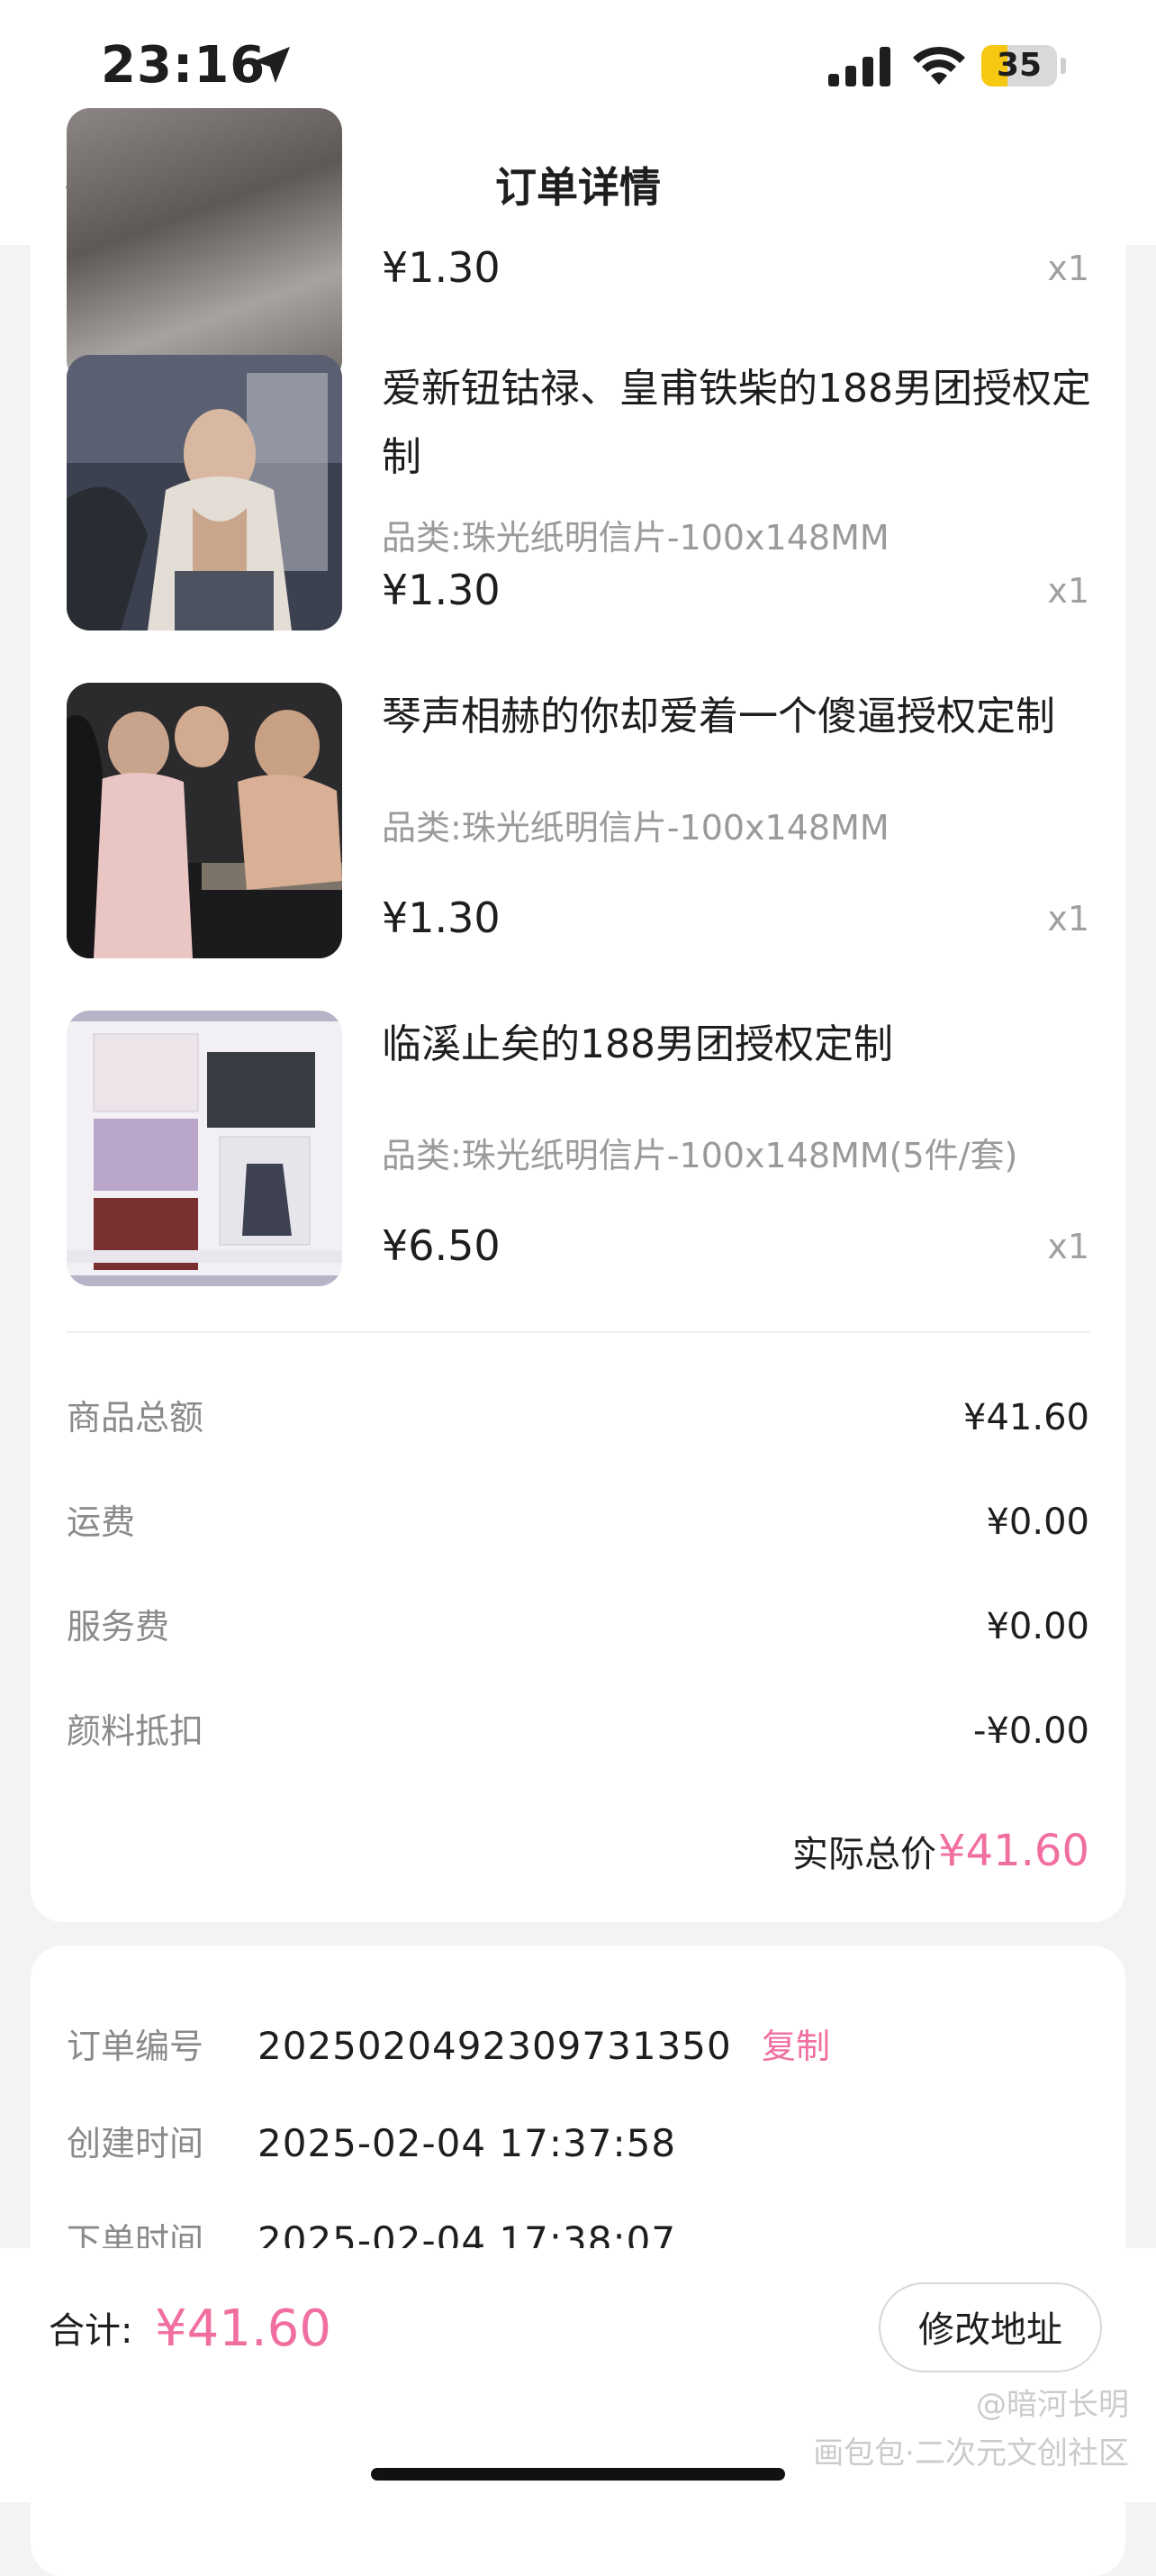 Image resolution: width=1156 pixels, height=2576 pixels. What do you see at coordinates (118, 1626) in the screenshot?
I see `summary-label: 服务费` at bounding box center [118, 1626].